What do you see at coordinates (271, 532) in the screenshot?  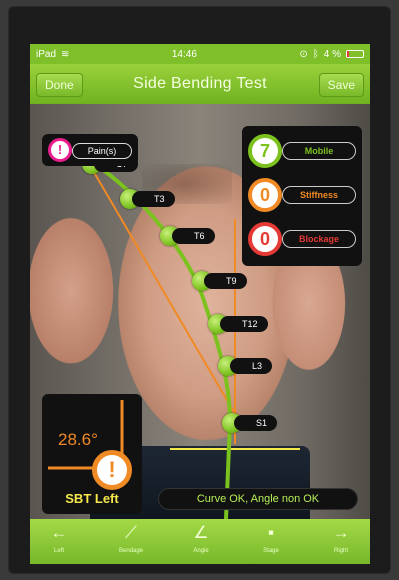 I see `squares-icon: ▪` at bounding box center [271, 532].